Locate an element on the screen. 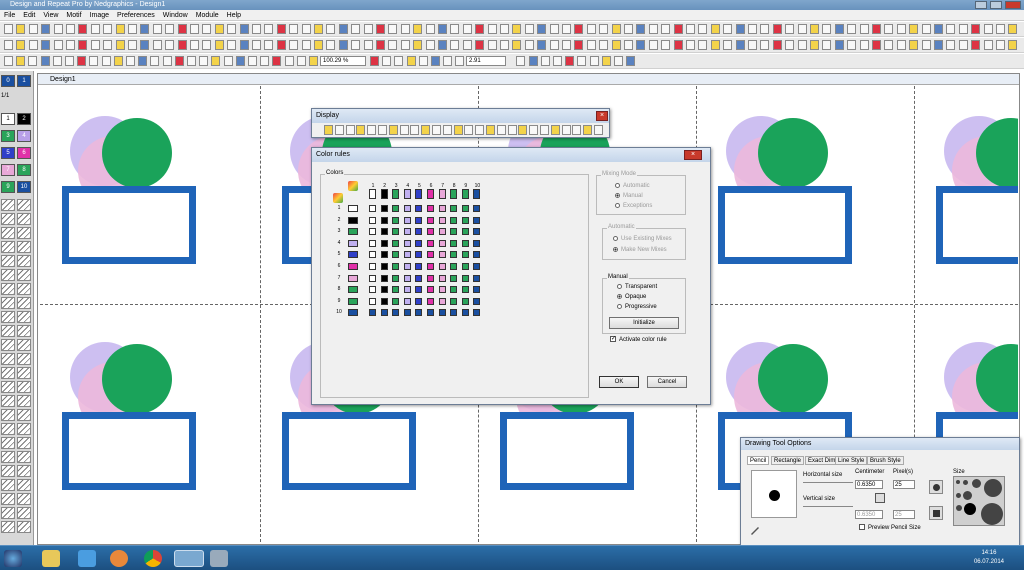  vertical-size-slider is located at coordinates (828, 506).